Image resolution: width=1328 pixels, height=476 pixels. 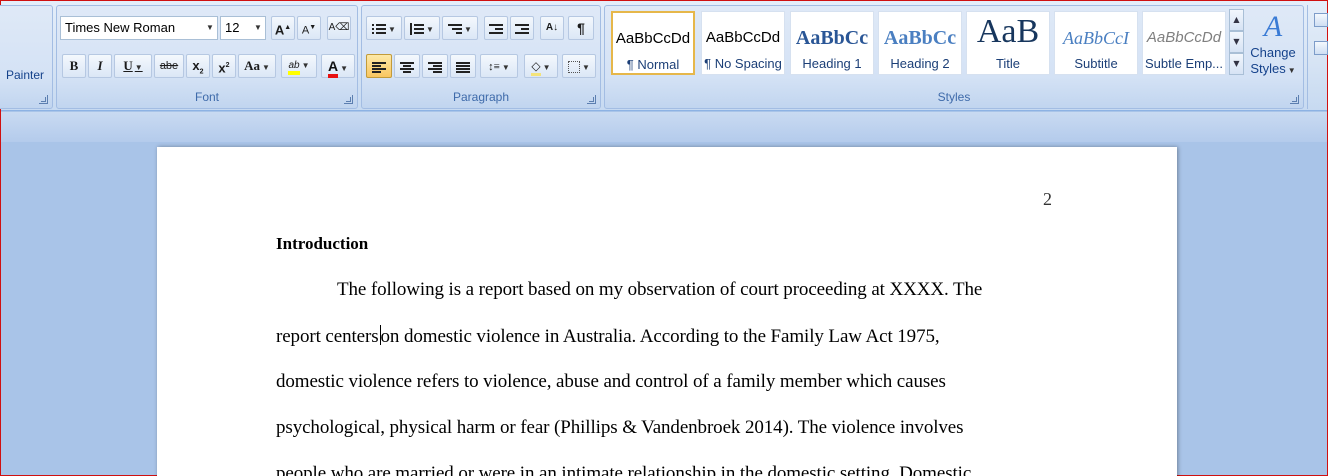 I want to click on change-styles-label-row: Styles ▼, so click(x=1273, y=70).